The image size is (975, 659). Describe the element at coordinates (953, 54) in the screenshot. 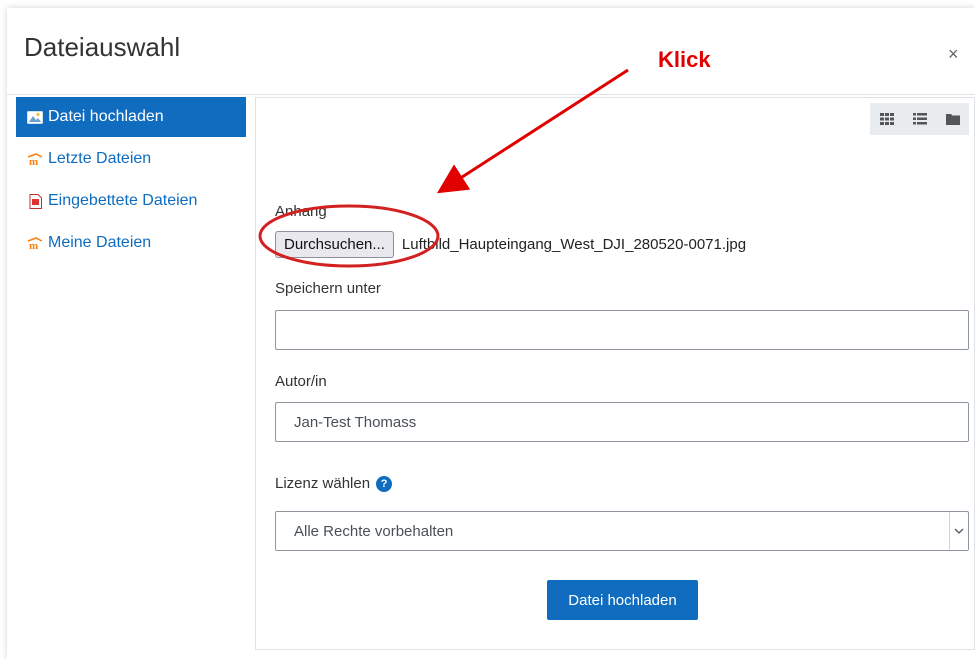

I see `close-icon: ×` at that location.